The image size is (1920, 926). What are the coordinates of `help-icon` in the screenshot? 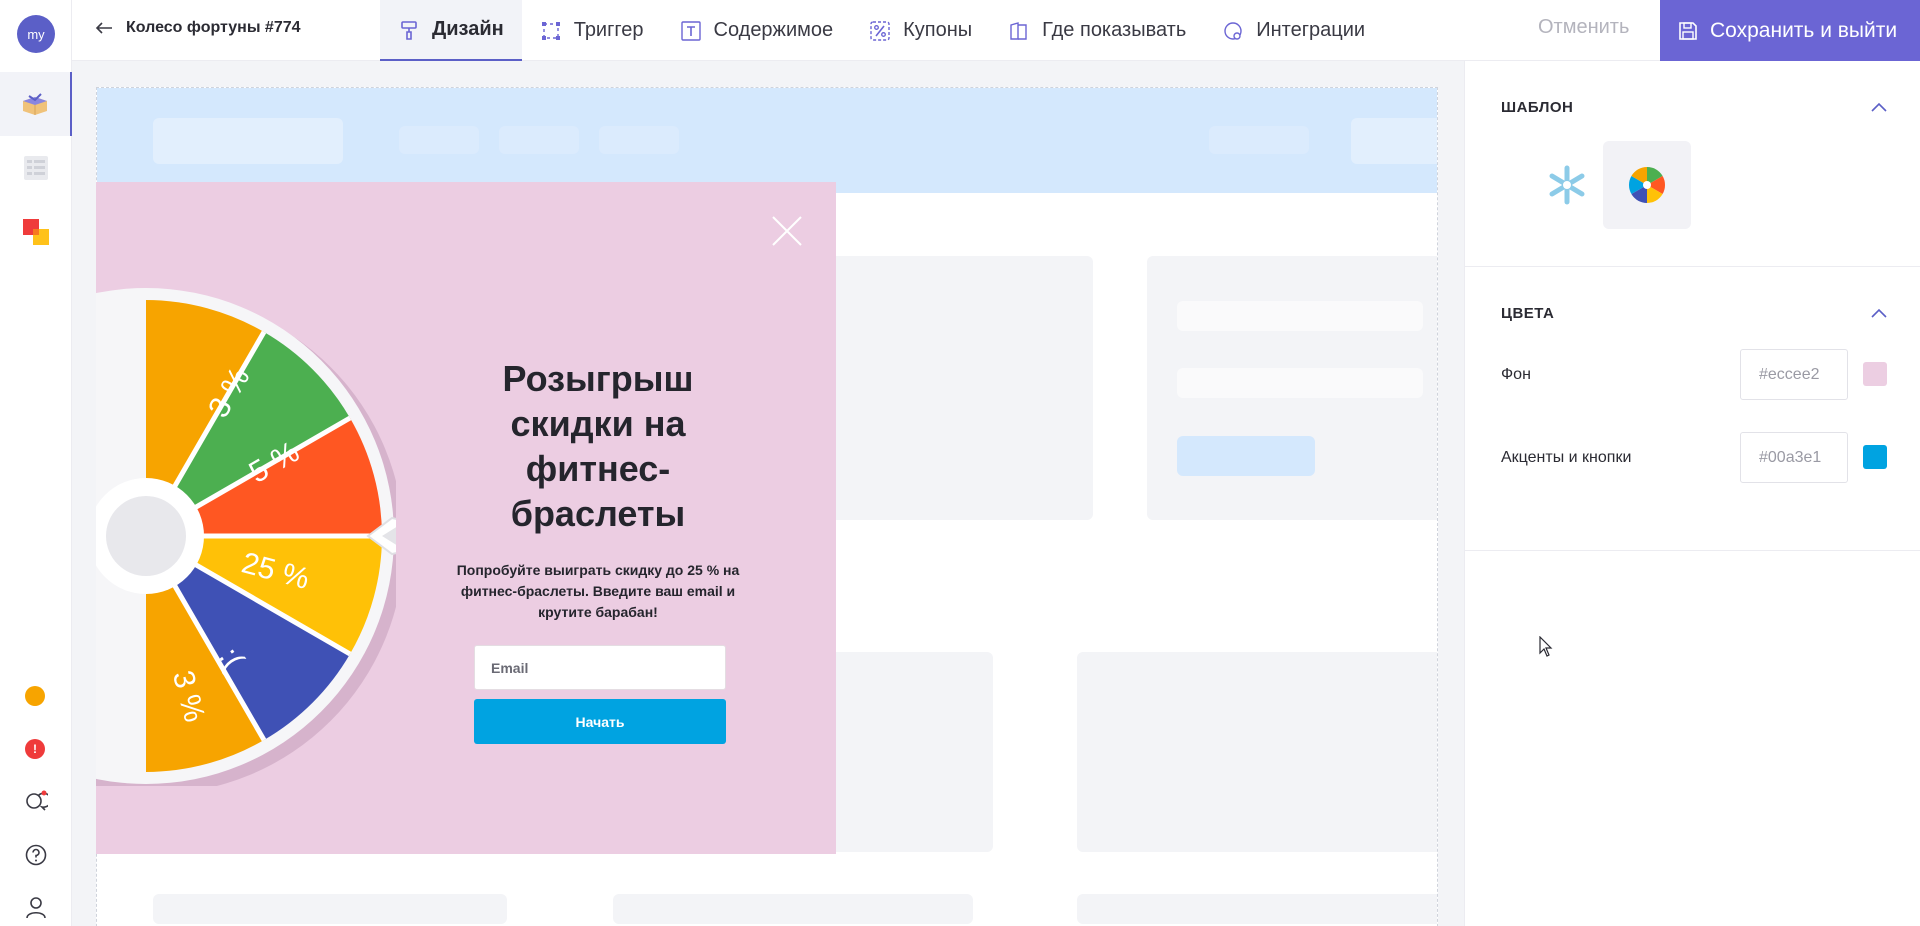 It's located at (36, 855).